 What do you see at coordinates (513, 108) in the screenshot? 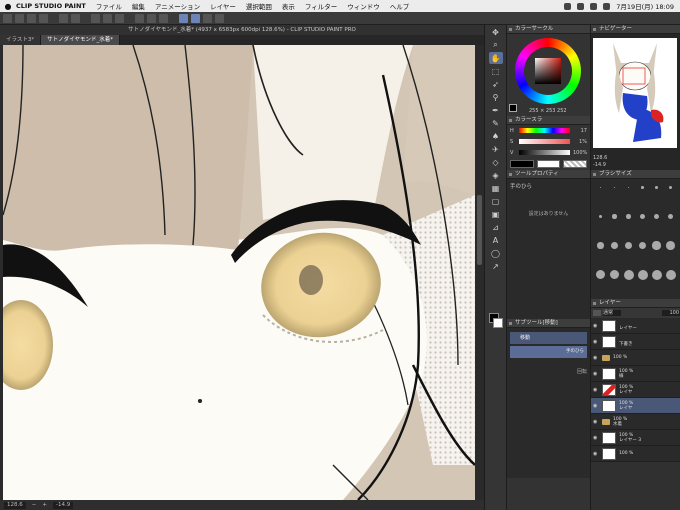
I see `current-color-swatch` at bounding box center [513, 108].